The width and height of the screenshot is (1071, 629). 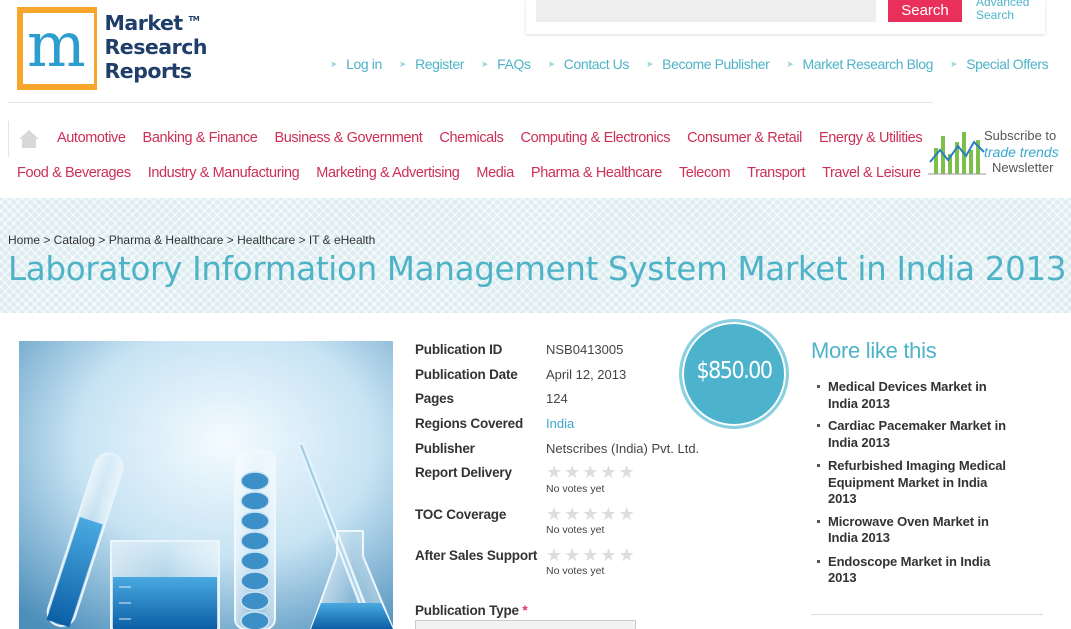 What do you see at coordinates (734, 374) in the screenshot?
I see `price-badge: $850.00` at bounding box center [734, 374].